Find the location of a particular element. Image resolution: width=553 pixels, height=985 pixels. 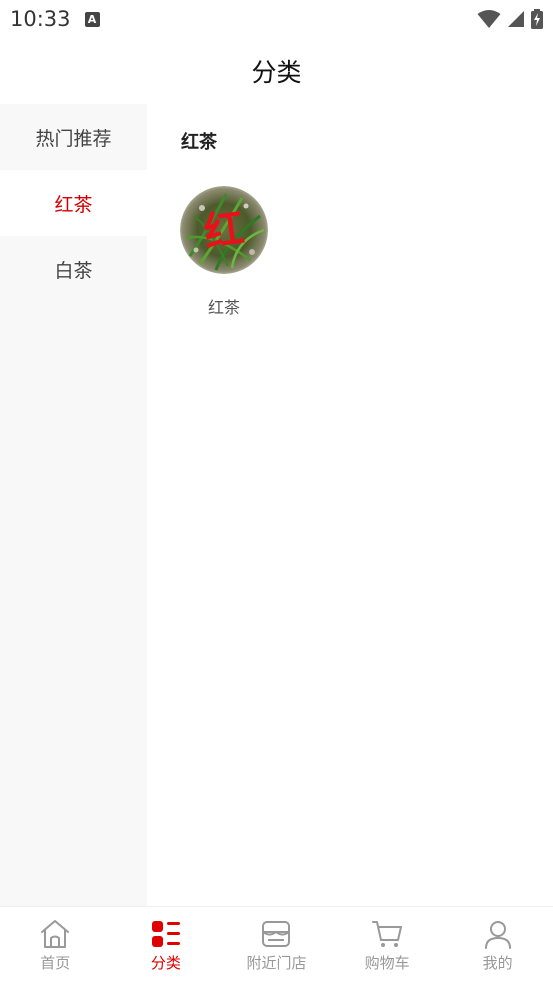

cart-icon is located at coordinates (387, 934).